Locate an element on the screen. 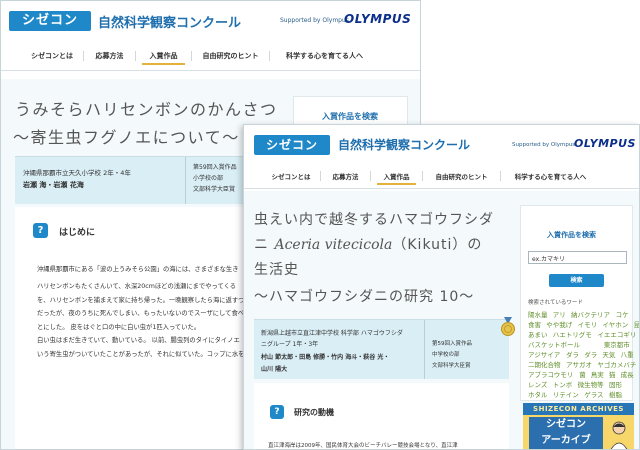 The image size is (640, 450). keyword-link: やや我げ is located at coordinates (559, 324).